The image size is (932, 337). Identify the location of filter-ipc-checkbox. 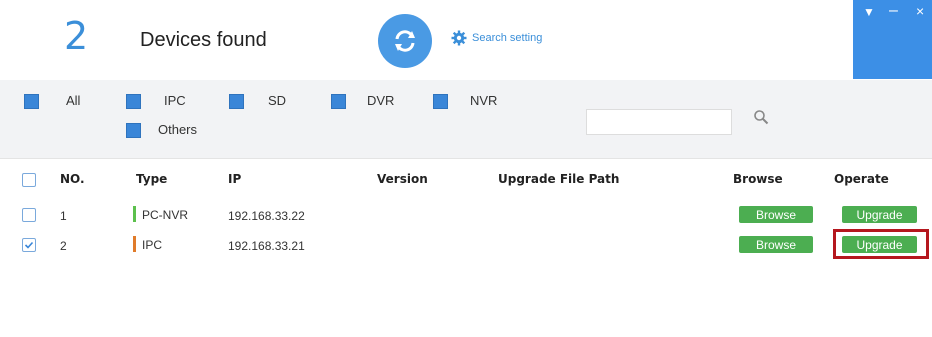
(133, 101).